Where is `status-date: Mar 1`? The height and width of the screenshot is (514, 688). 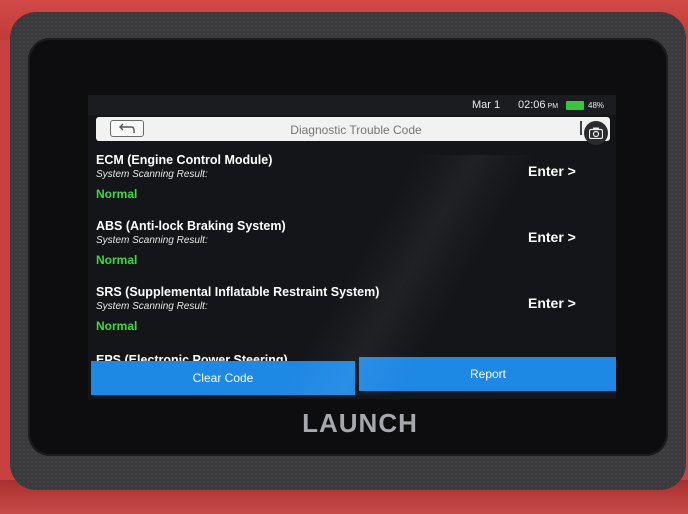
status-date: Mar 1 is located at coordinates (486, 105).